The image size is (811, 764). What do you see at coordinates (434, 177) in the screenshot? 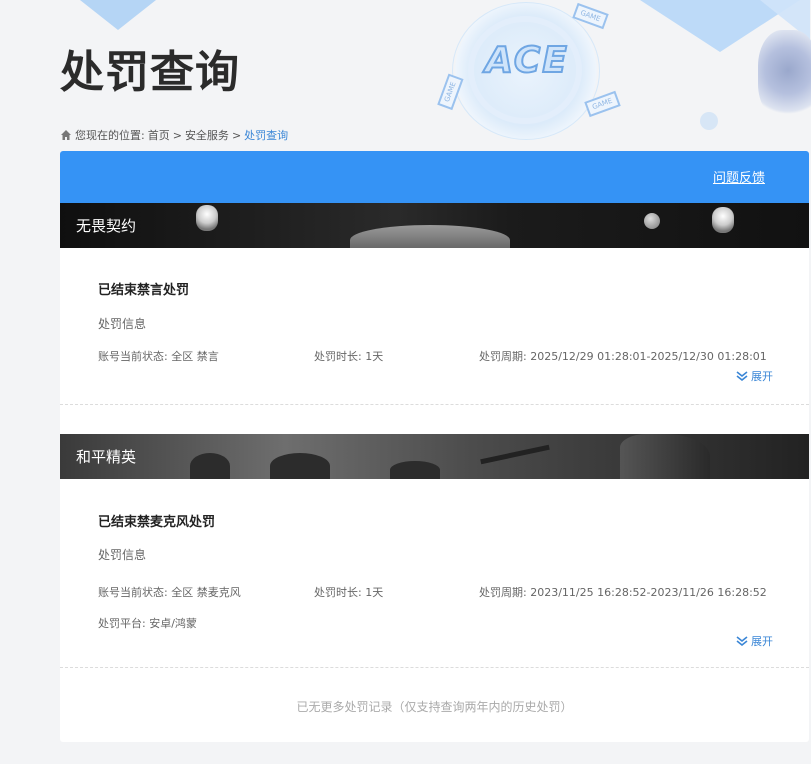
I see `card-header: 问题反馈` at bounding box center [434, 177].